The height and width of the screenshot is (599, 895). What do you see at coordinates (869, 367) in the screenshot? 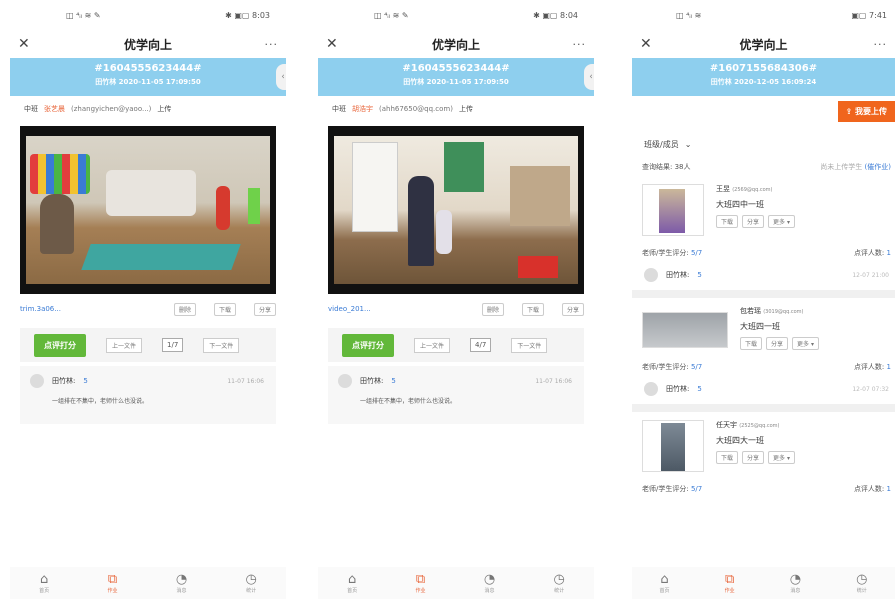
I see `reviewer-count-label: 点评人数:` at bounding box center [869, 367].